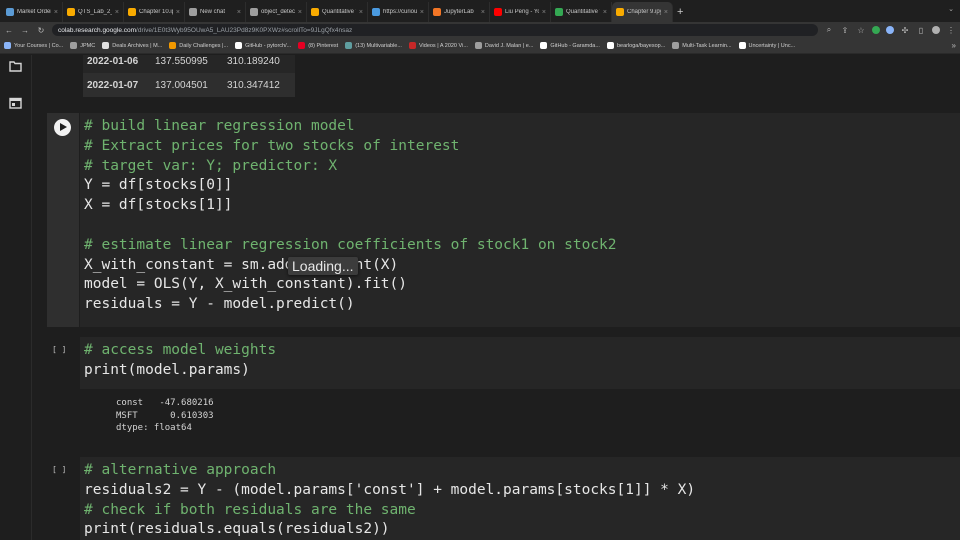 The image size is (960, 540). I want to click on bookmark-star-icon: ☆, so click(861, 30).